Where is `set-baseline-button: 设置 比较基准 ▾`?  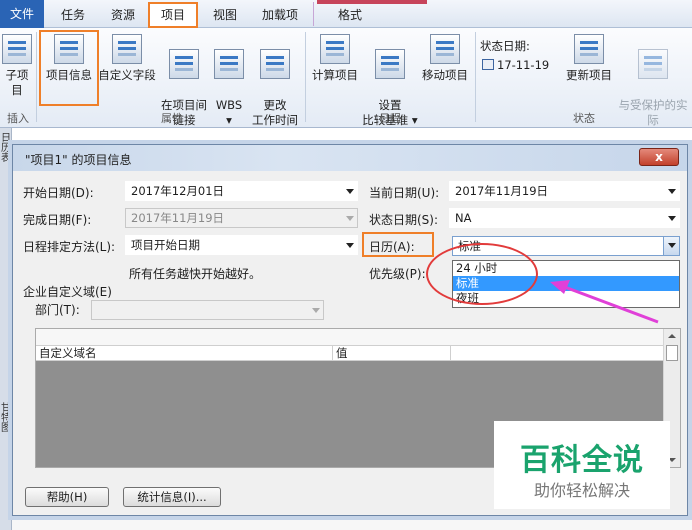
set-baseline-button: 设置 比较基准 ▾ is located at coordinates (390, 79).